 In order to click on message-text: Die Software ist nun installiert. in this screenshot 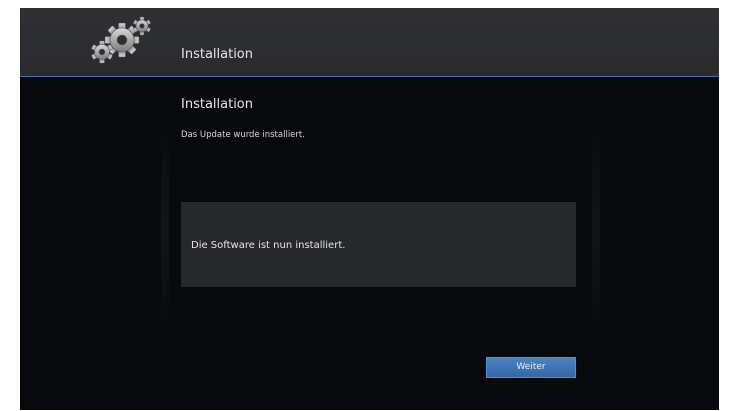, I will do `click(268, 245)`.